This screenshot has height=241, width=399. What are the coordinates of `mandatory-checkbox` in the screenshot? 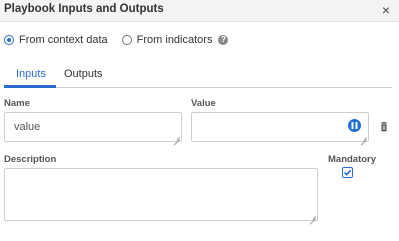 It's located at (347, 172).